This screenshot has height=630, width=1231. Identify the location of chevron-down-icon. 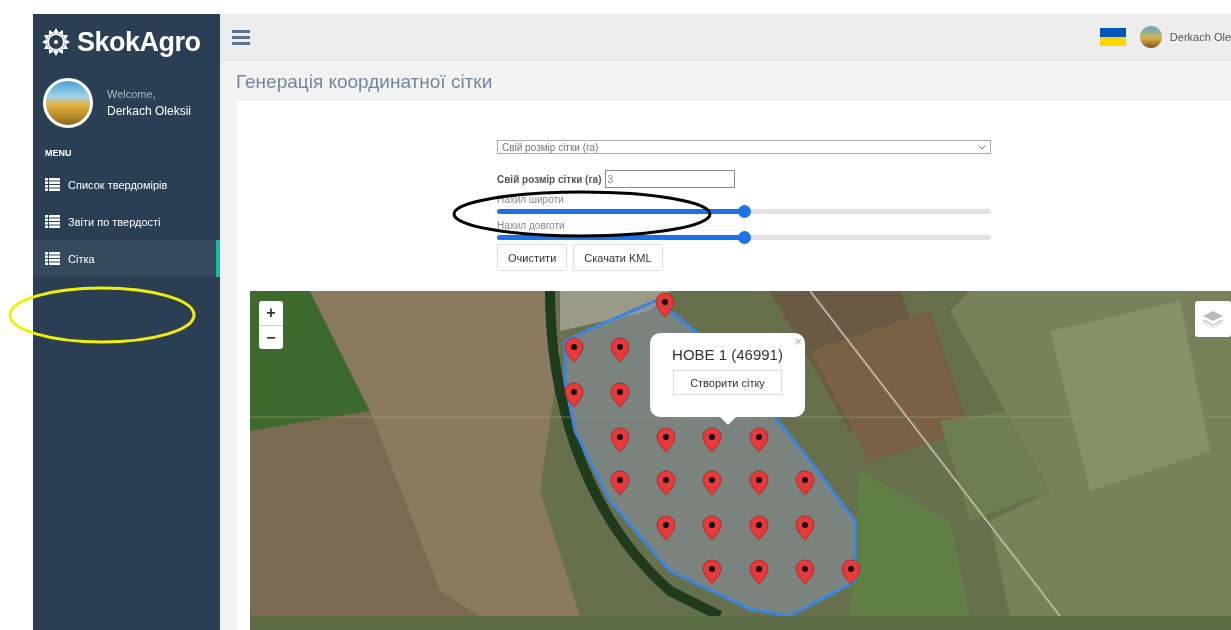
(982, 147).